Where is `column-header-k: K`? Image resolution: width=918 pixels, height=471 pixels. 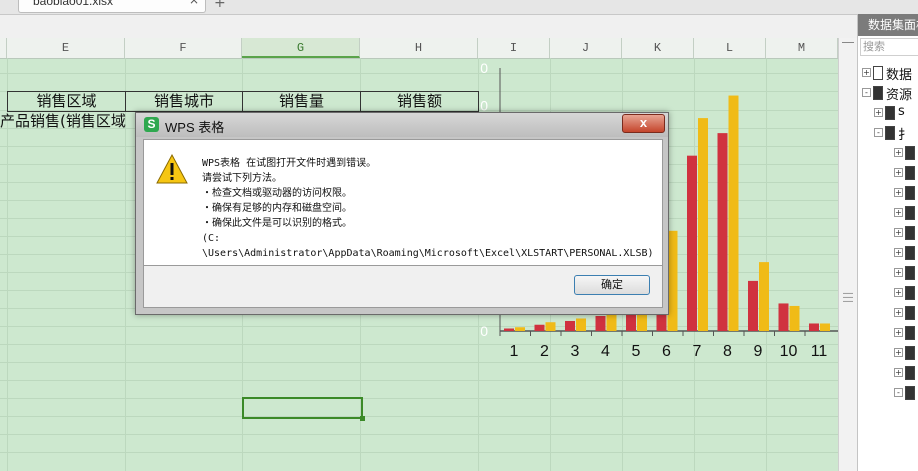 column-header-k: K is located at coordinates (658, 48).